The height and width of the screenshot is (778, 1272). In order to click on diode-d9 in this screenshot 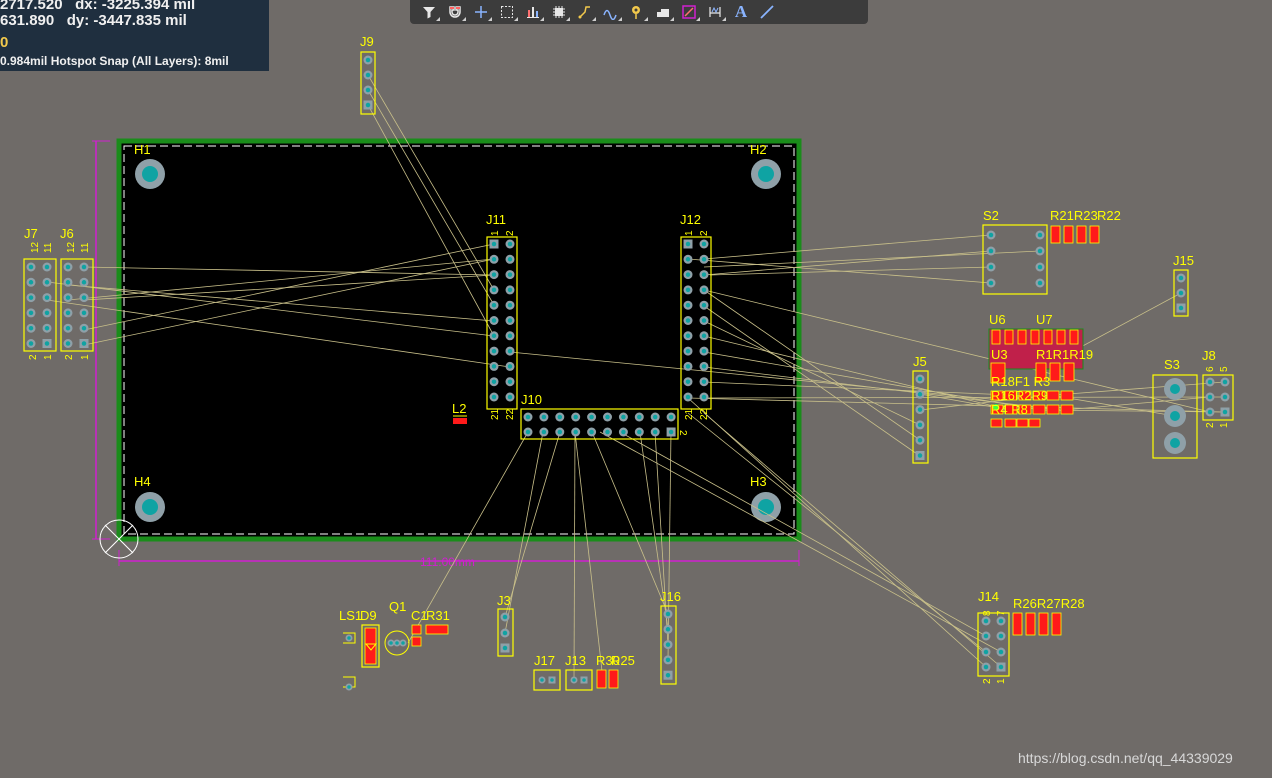, I will do `click(370, 646)`.